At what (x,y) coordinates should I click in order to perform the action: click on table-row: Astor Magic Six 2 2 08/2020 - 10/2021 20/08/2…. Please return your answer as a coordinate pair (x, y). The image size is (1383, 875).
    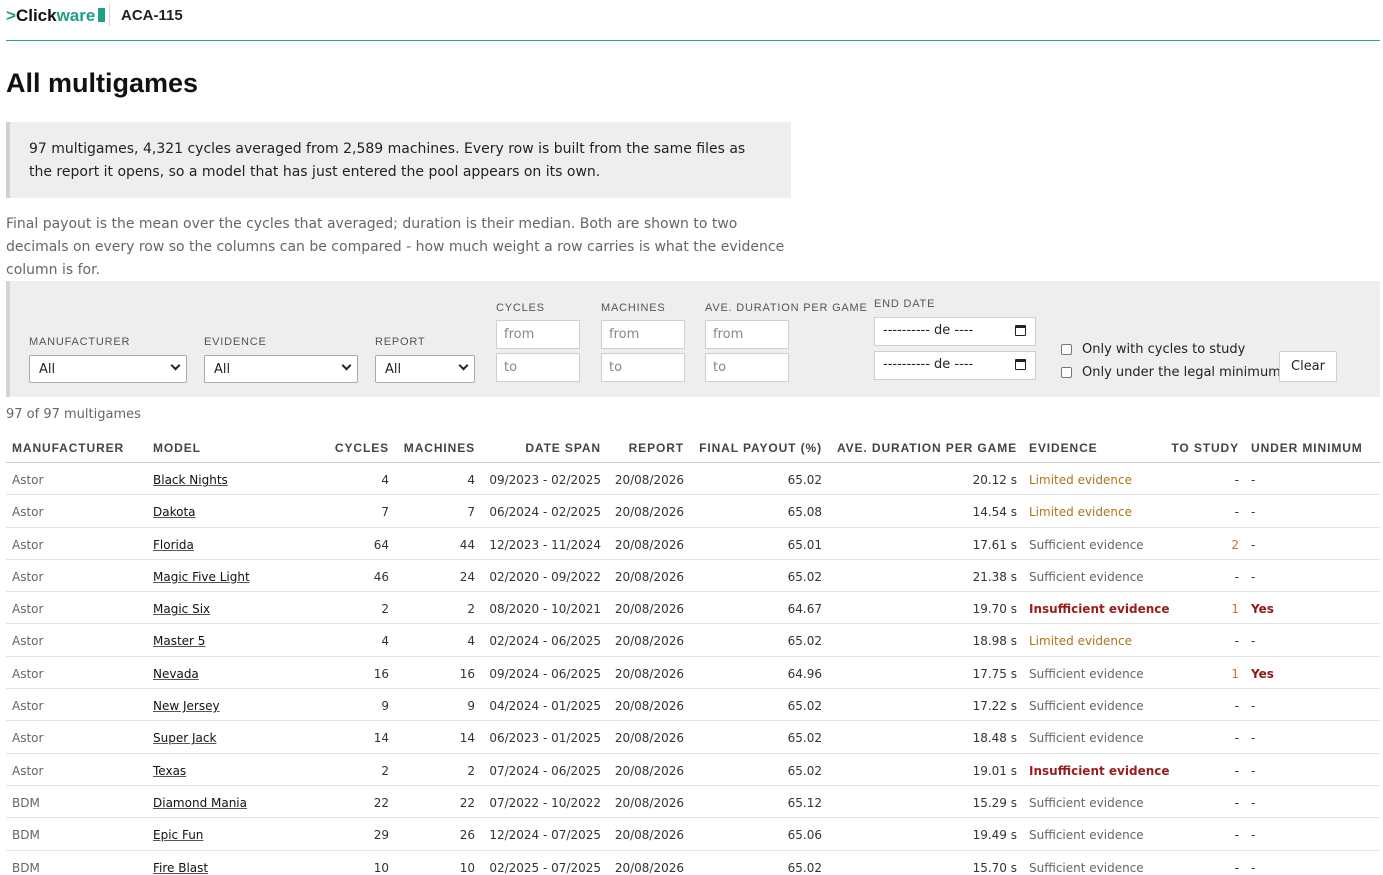
    Looking at the image, I should click on (693, 608).